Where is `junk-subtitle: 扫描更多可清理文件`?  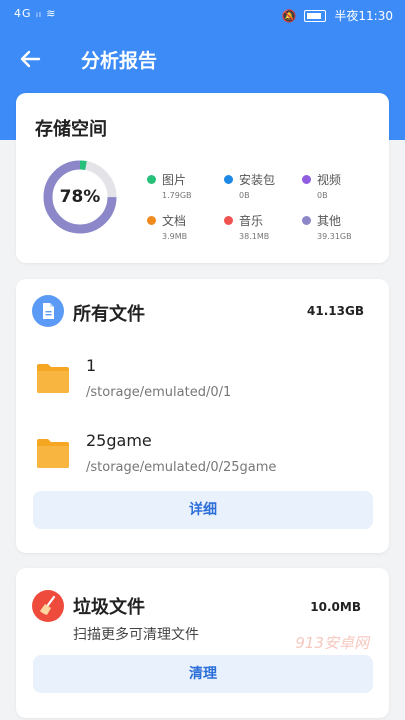 junk-subtitle: 扫描更多可清理文件 is located at coordinates (136, 635).